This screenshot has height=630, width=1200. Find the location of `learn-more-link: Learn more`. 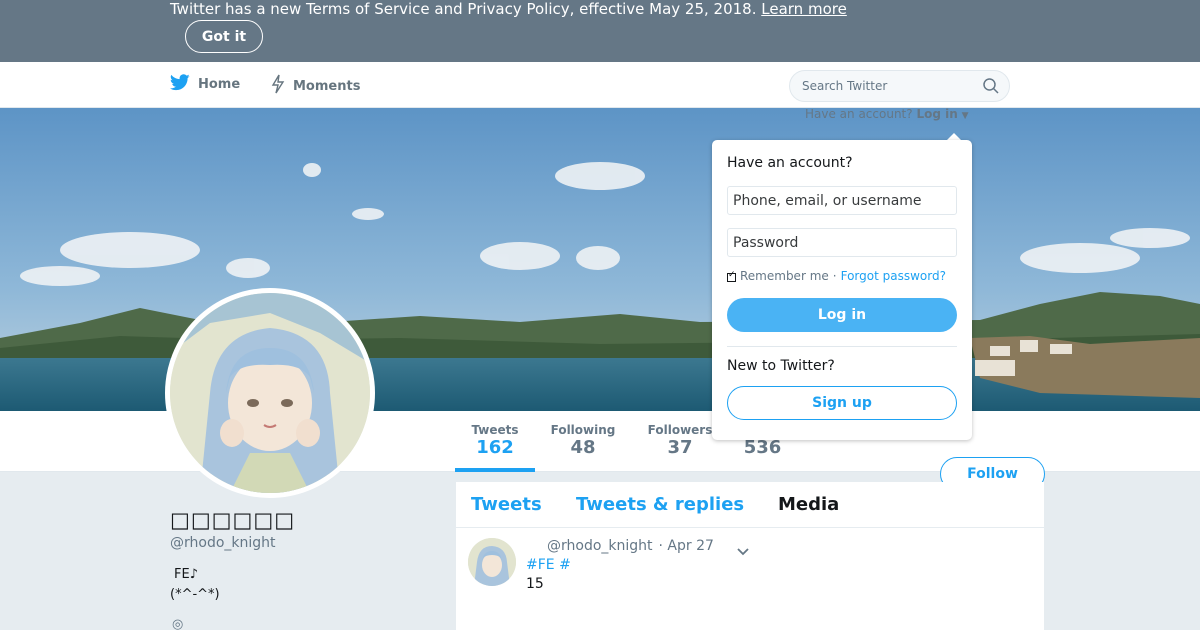

learn-more-link: Learn more is located at coordinates (804, 9).